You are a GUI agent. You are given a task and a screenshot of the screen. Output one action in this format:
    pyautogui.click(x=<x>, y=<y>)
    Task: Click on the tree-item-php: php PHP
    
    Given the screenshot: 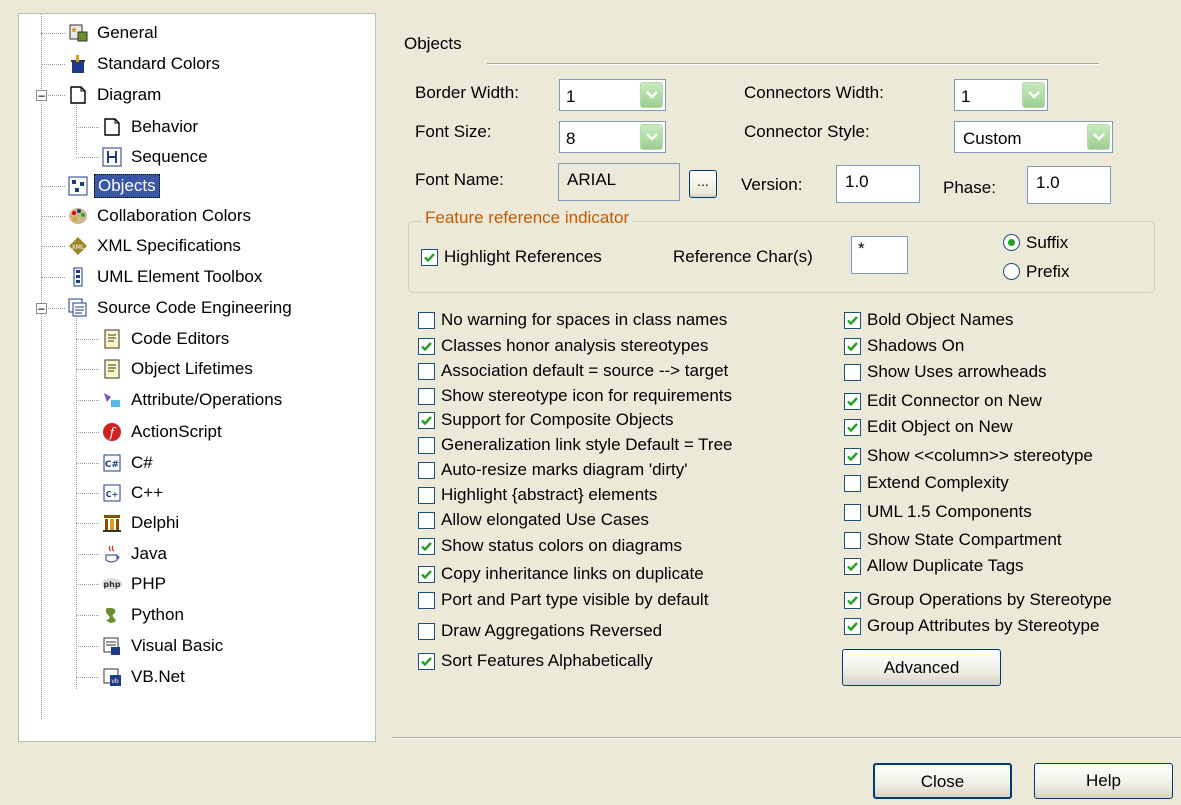 What is the action you would take?
    pyautogui.click(x=135, y=584)
    